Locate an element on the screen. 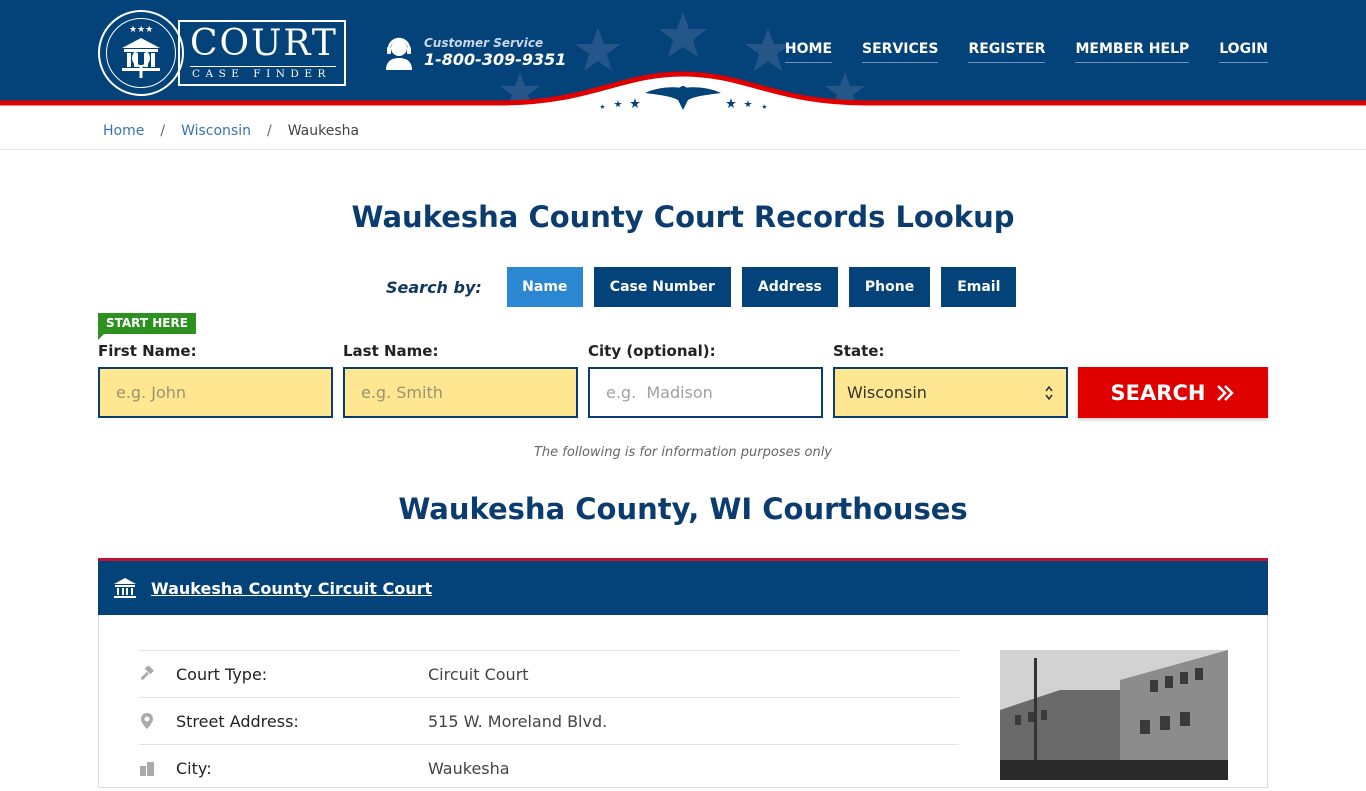 This screenshot has width=1366, height=791. courthouse-photo is located at coordinates (1114, 715).